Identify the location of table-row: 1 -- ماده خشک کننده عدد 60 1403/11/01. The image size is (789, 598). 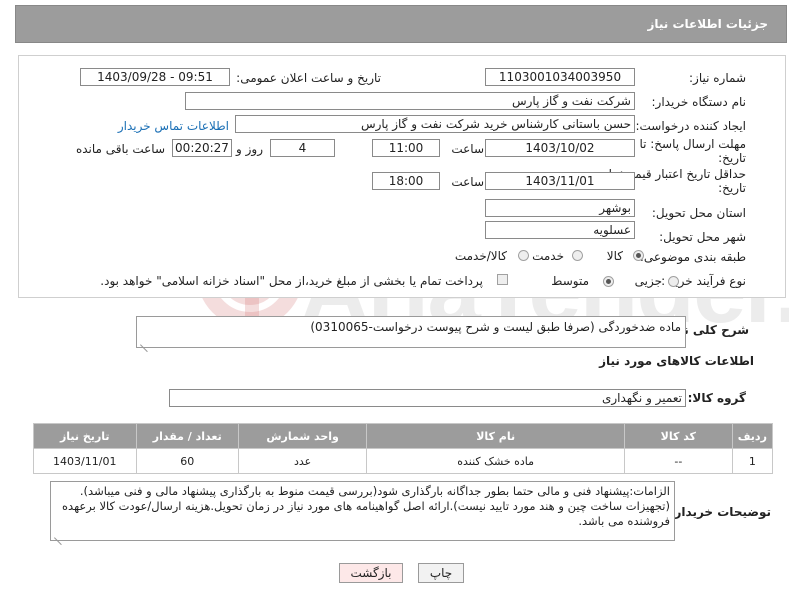
(403, 461).